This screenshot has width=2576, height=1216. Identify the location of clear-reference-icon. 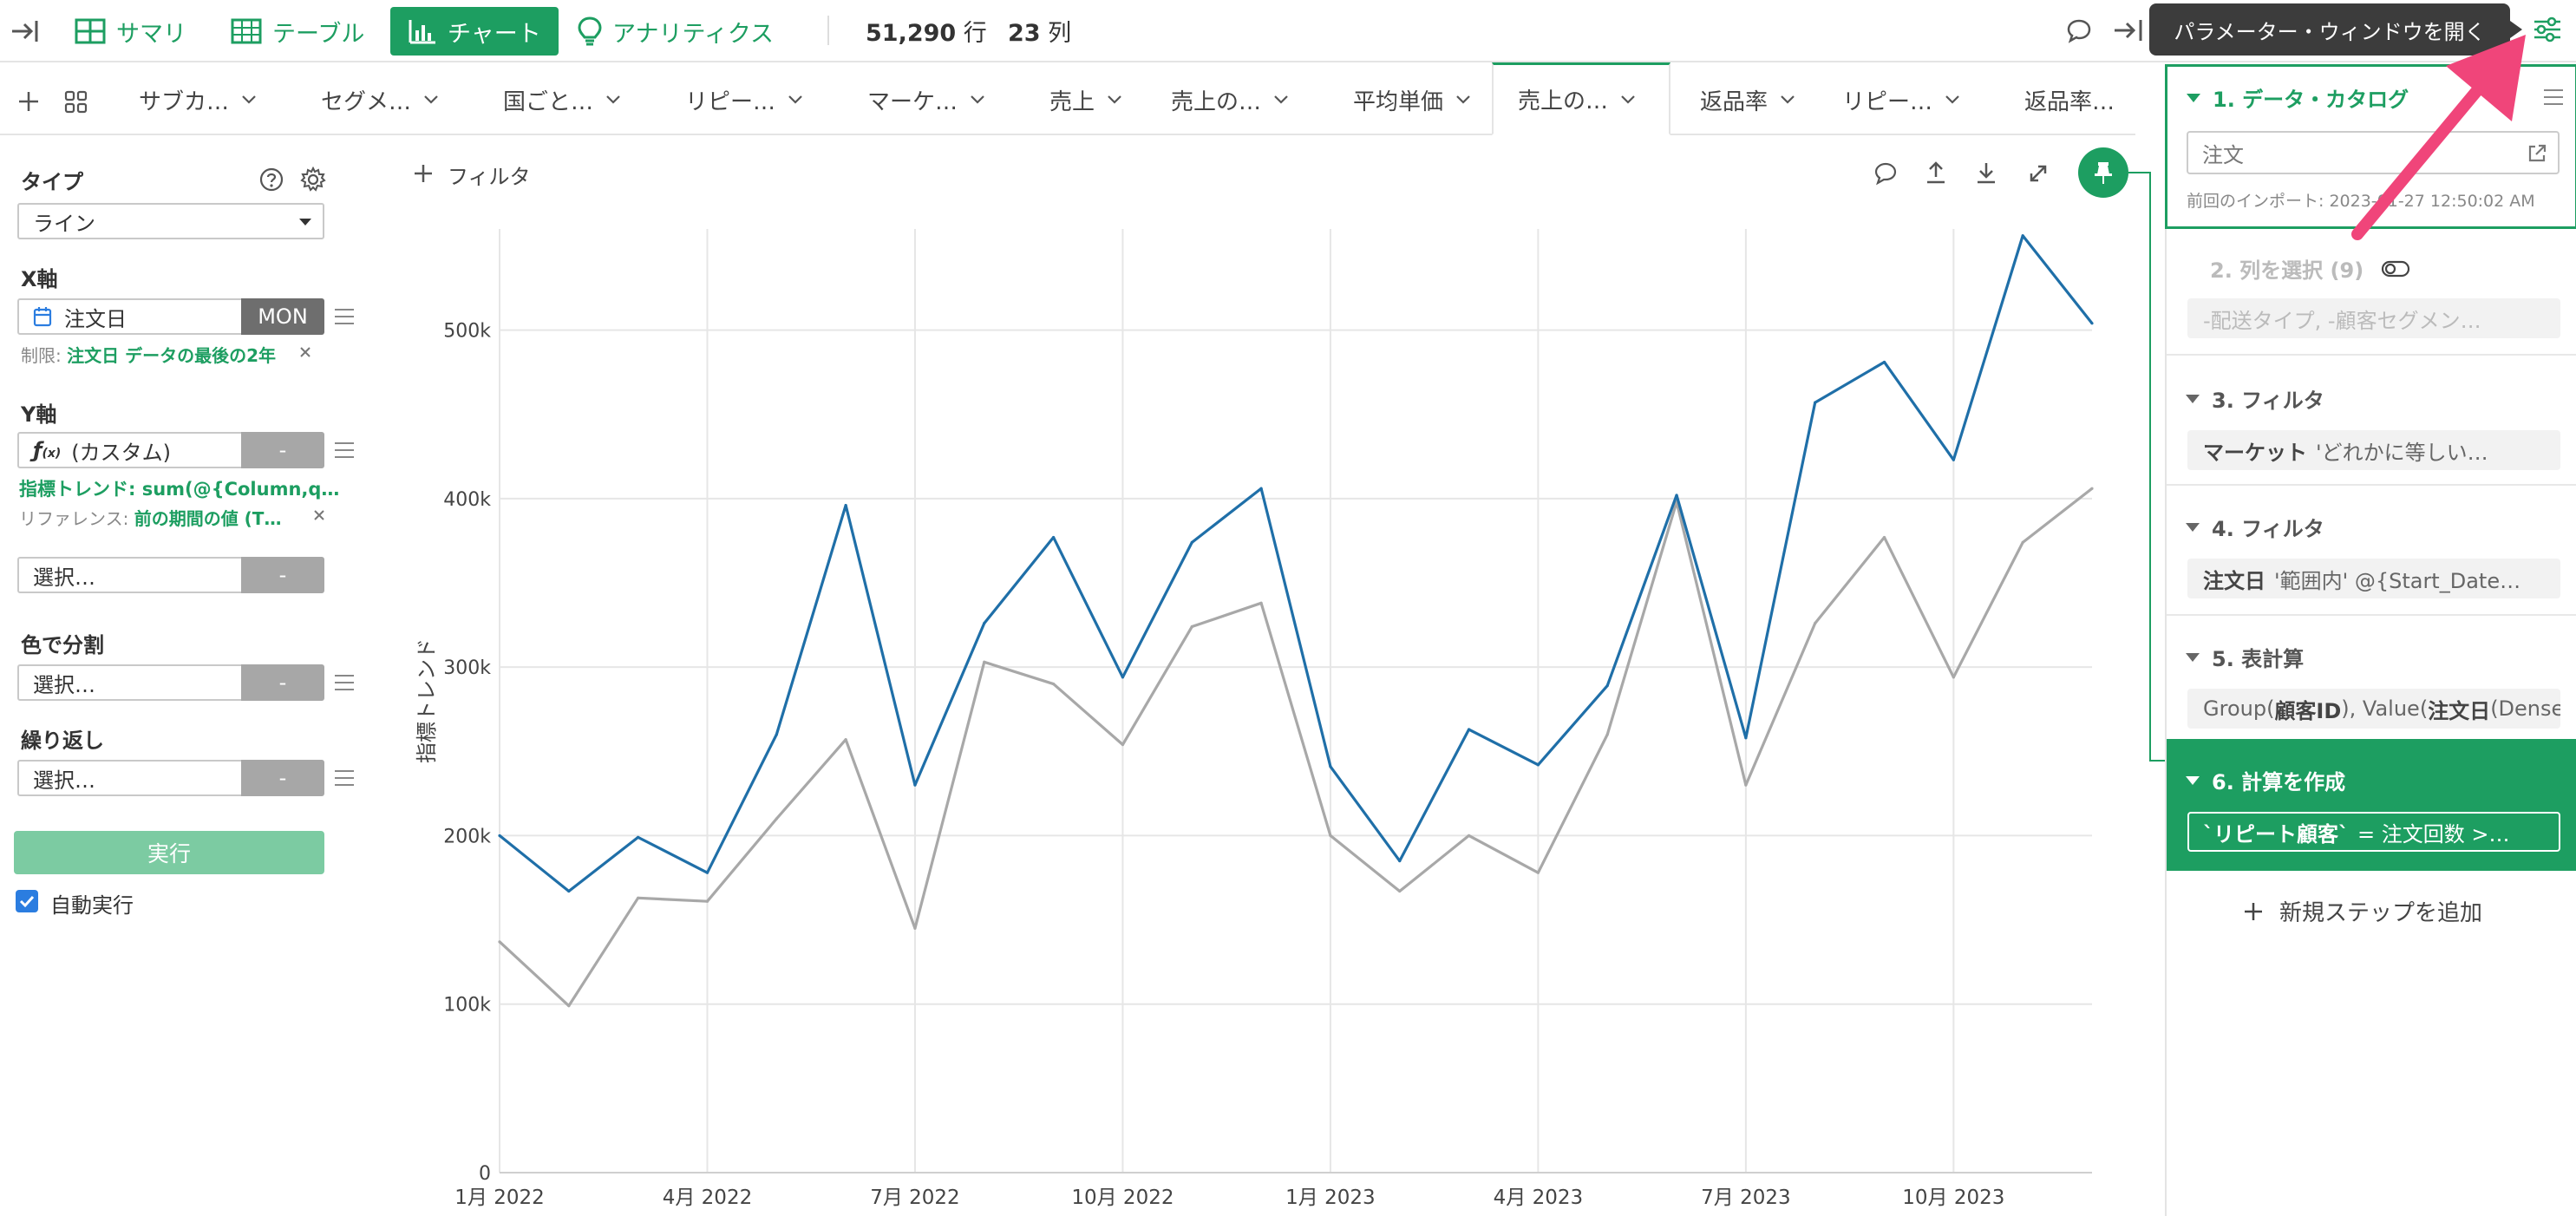
(319, 515).